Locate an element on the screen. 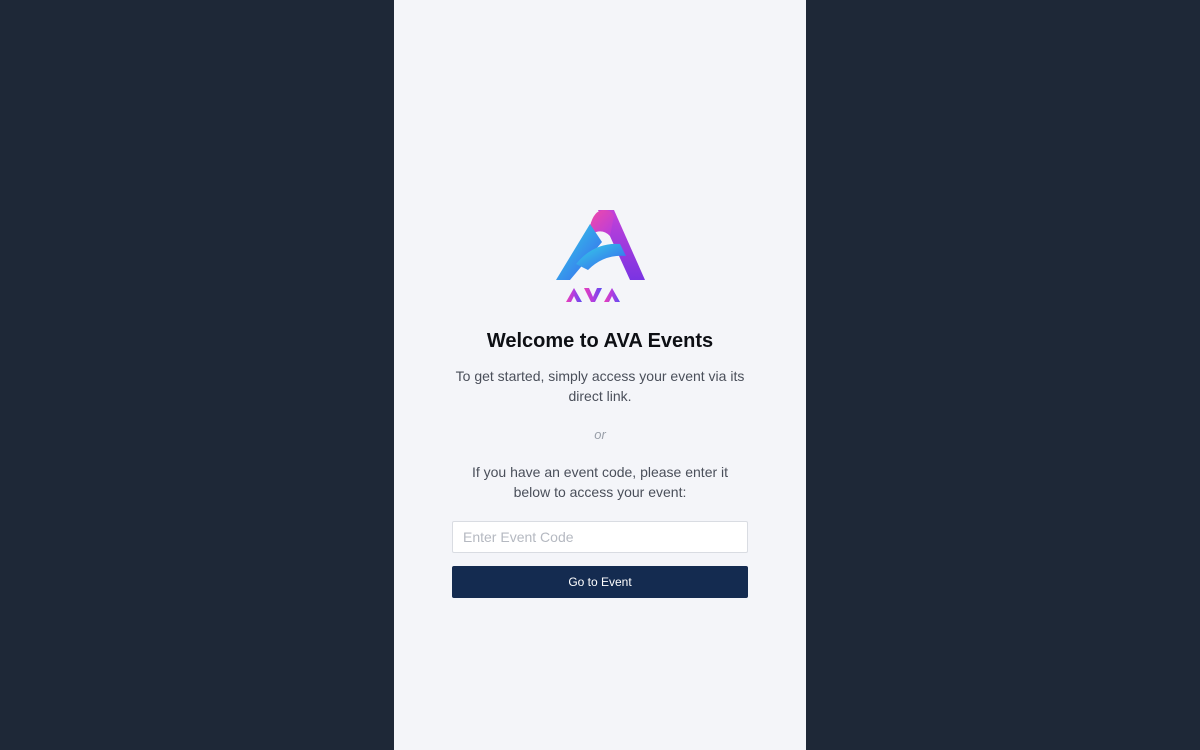 The image size is (1200, 750). event-code-input is located at coordinates (600, 537).